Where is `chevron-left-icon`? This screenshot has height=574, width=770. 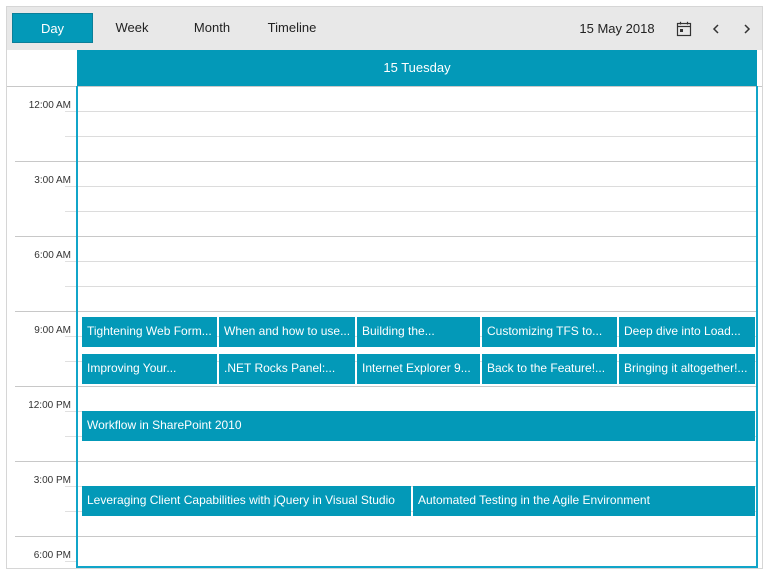
chevron-left-icon is located at coordinates (716, 29).